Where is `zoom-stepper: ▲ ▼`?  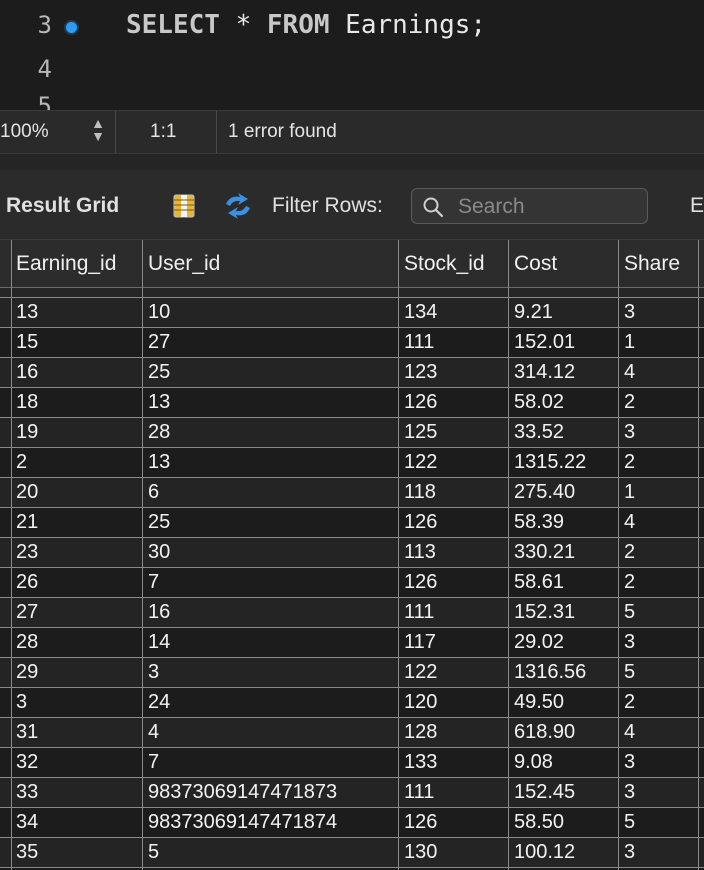
zoom-stepper: ▲ ▼ is located at coordinates (98, 131).